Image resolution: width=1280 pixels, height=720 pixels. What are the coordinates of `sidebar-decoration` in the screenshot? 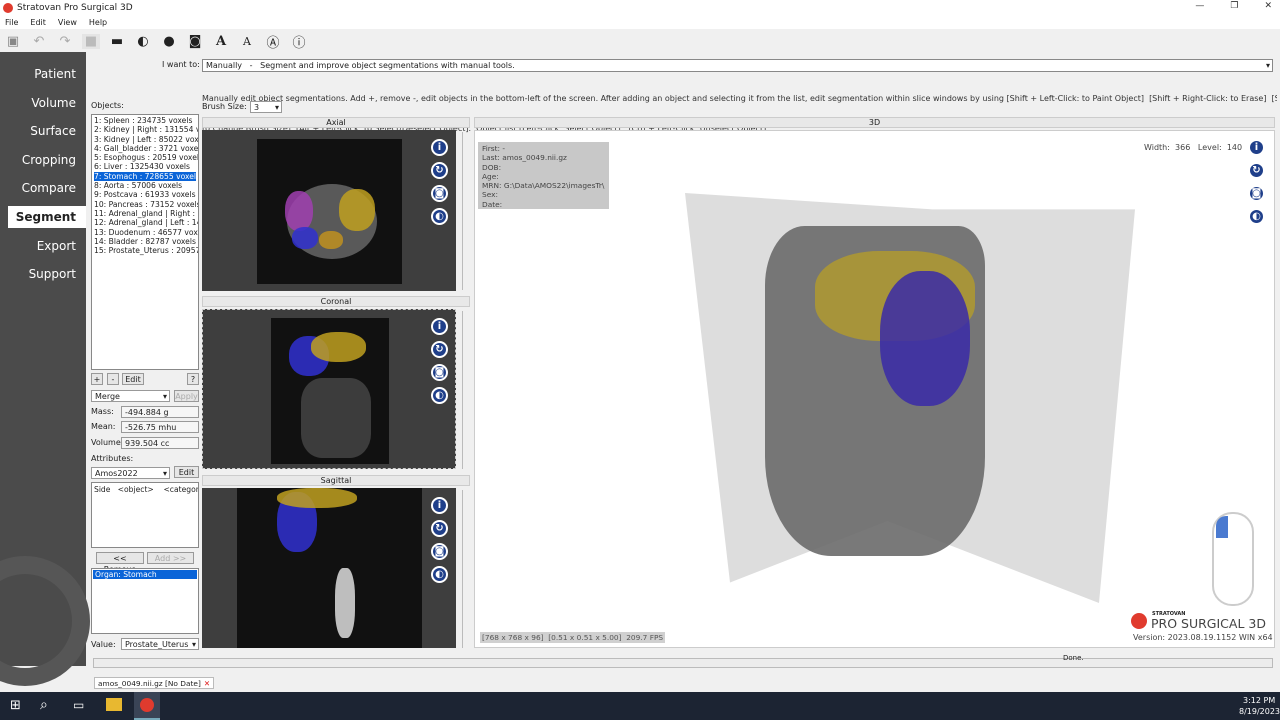 It's located at (45, 621).